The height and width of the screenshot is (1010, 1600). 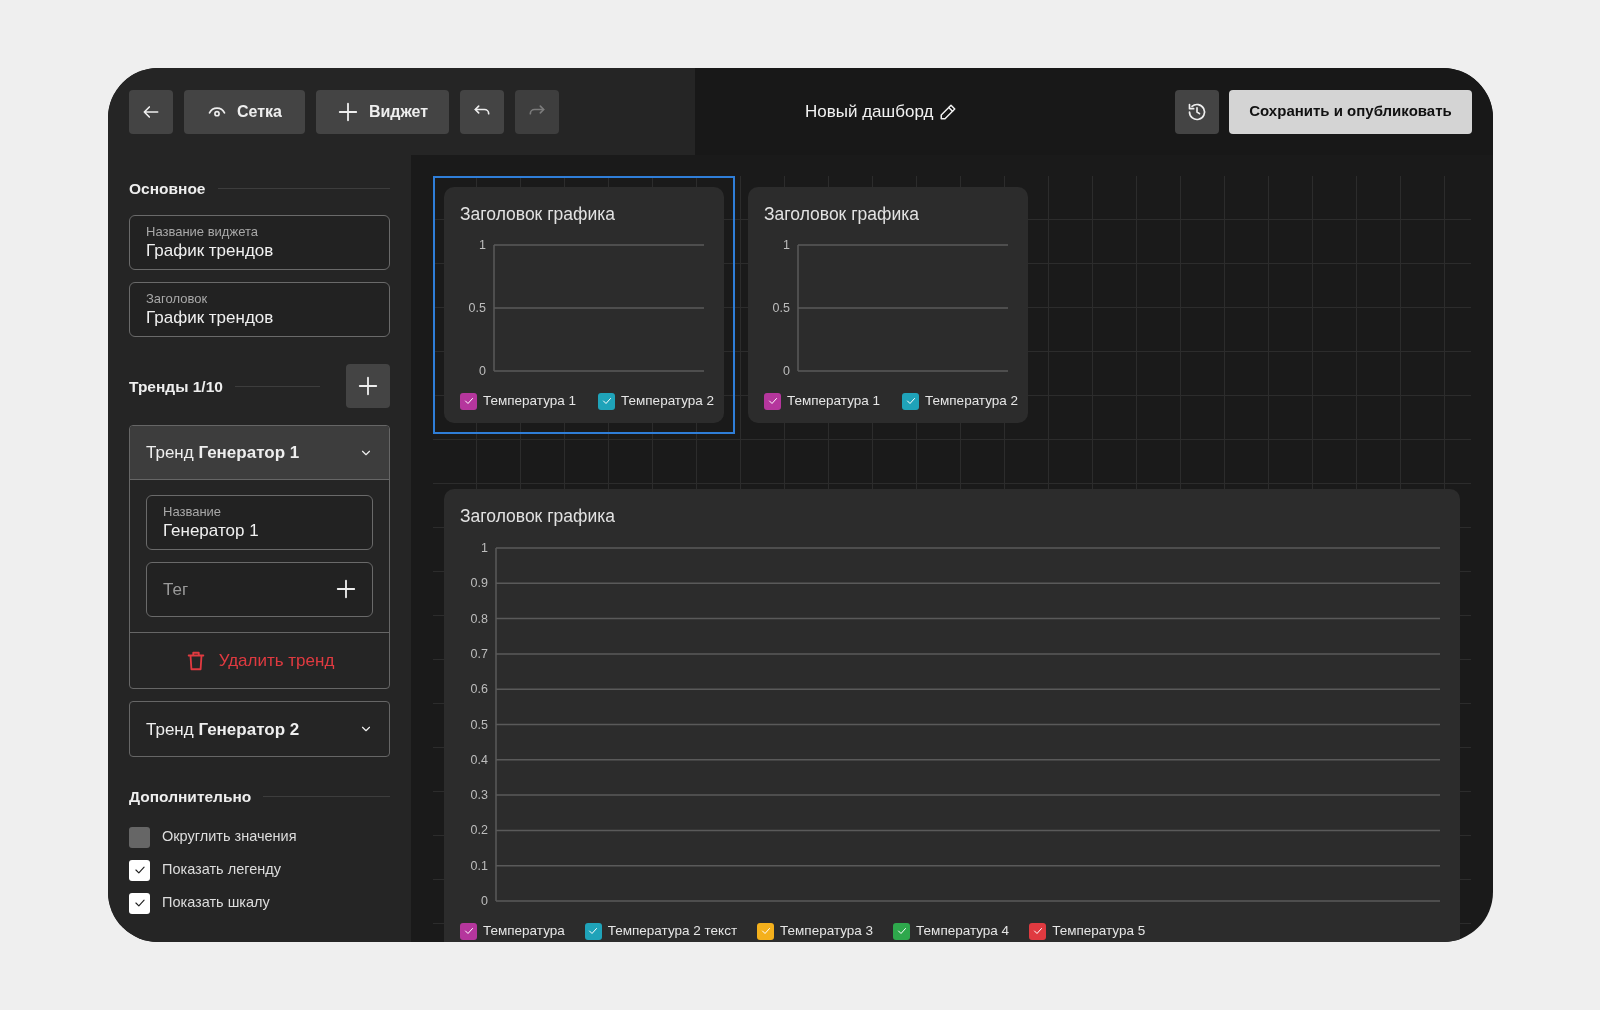 I want to click on section-heading: Основное, so click(x=167, y=189).